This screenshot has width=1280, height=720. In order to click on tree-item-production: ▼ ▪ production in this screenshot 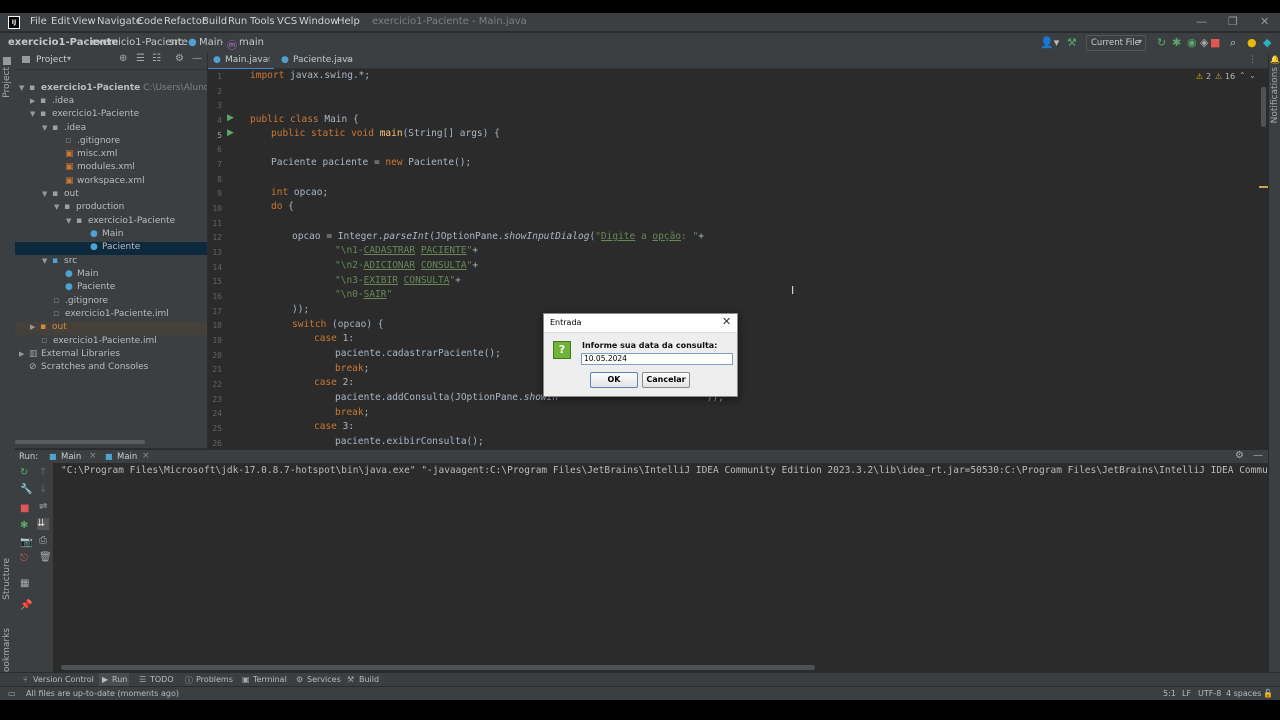, I will do `click(89, 208)`.